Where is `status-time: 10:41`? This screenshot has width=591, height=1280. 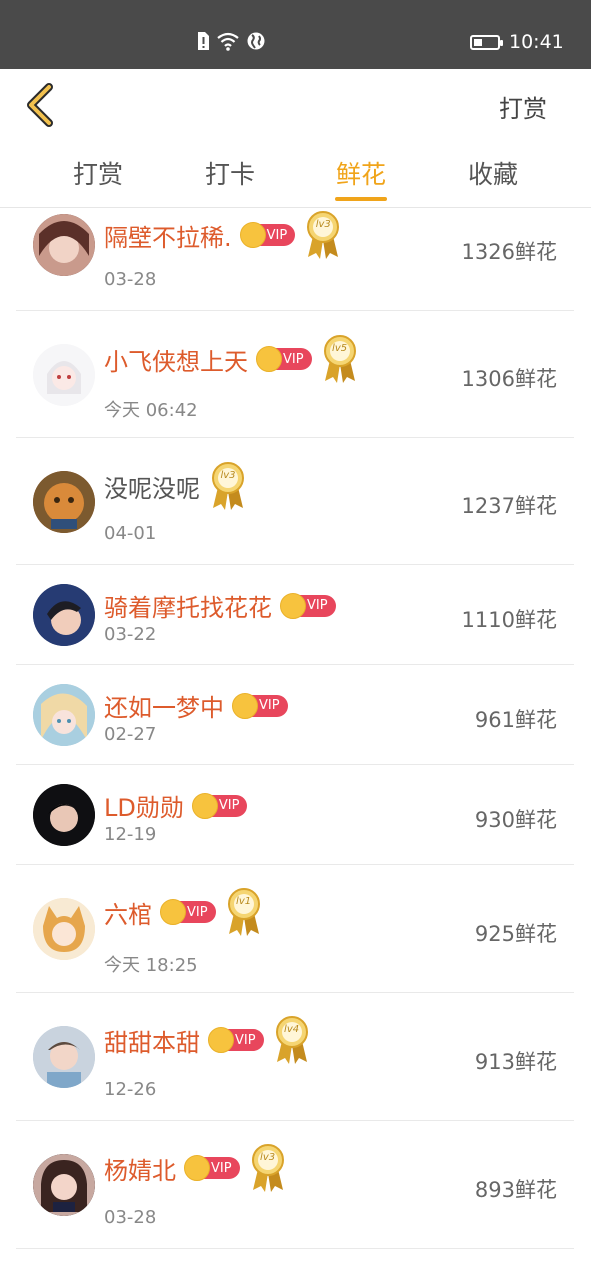
status-time: 10:41 is located at coordinates (536, 42).